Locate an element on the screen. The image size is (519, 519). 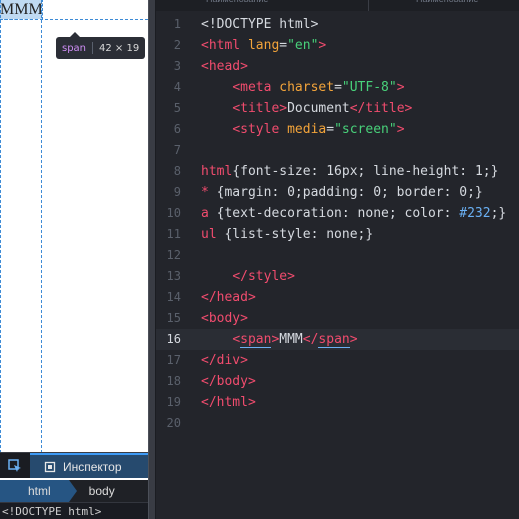
editor-tab-1: Наименование is located at coordinates (237, 5).